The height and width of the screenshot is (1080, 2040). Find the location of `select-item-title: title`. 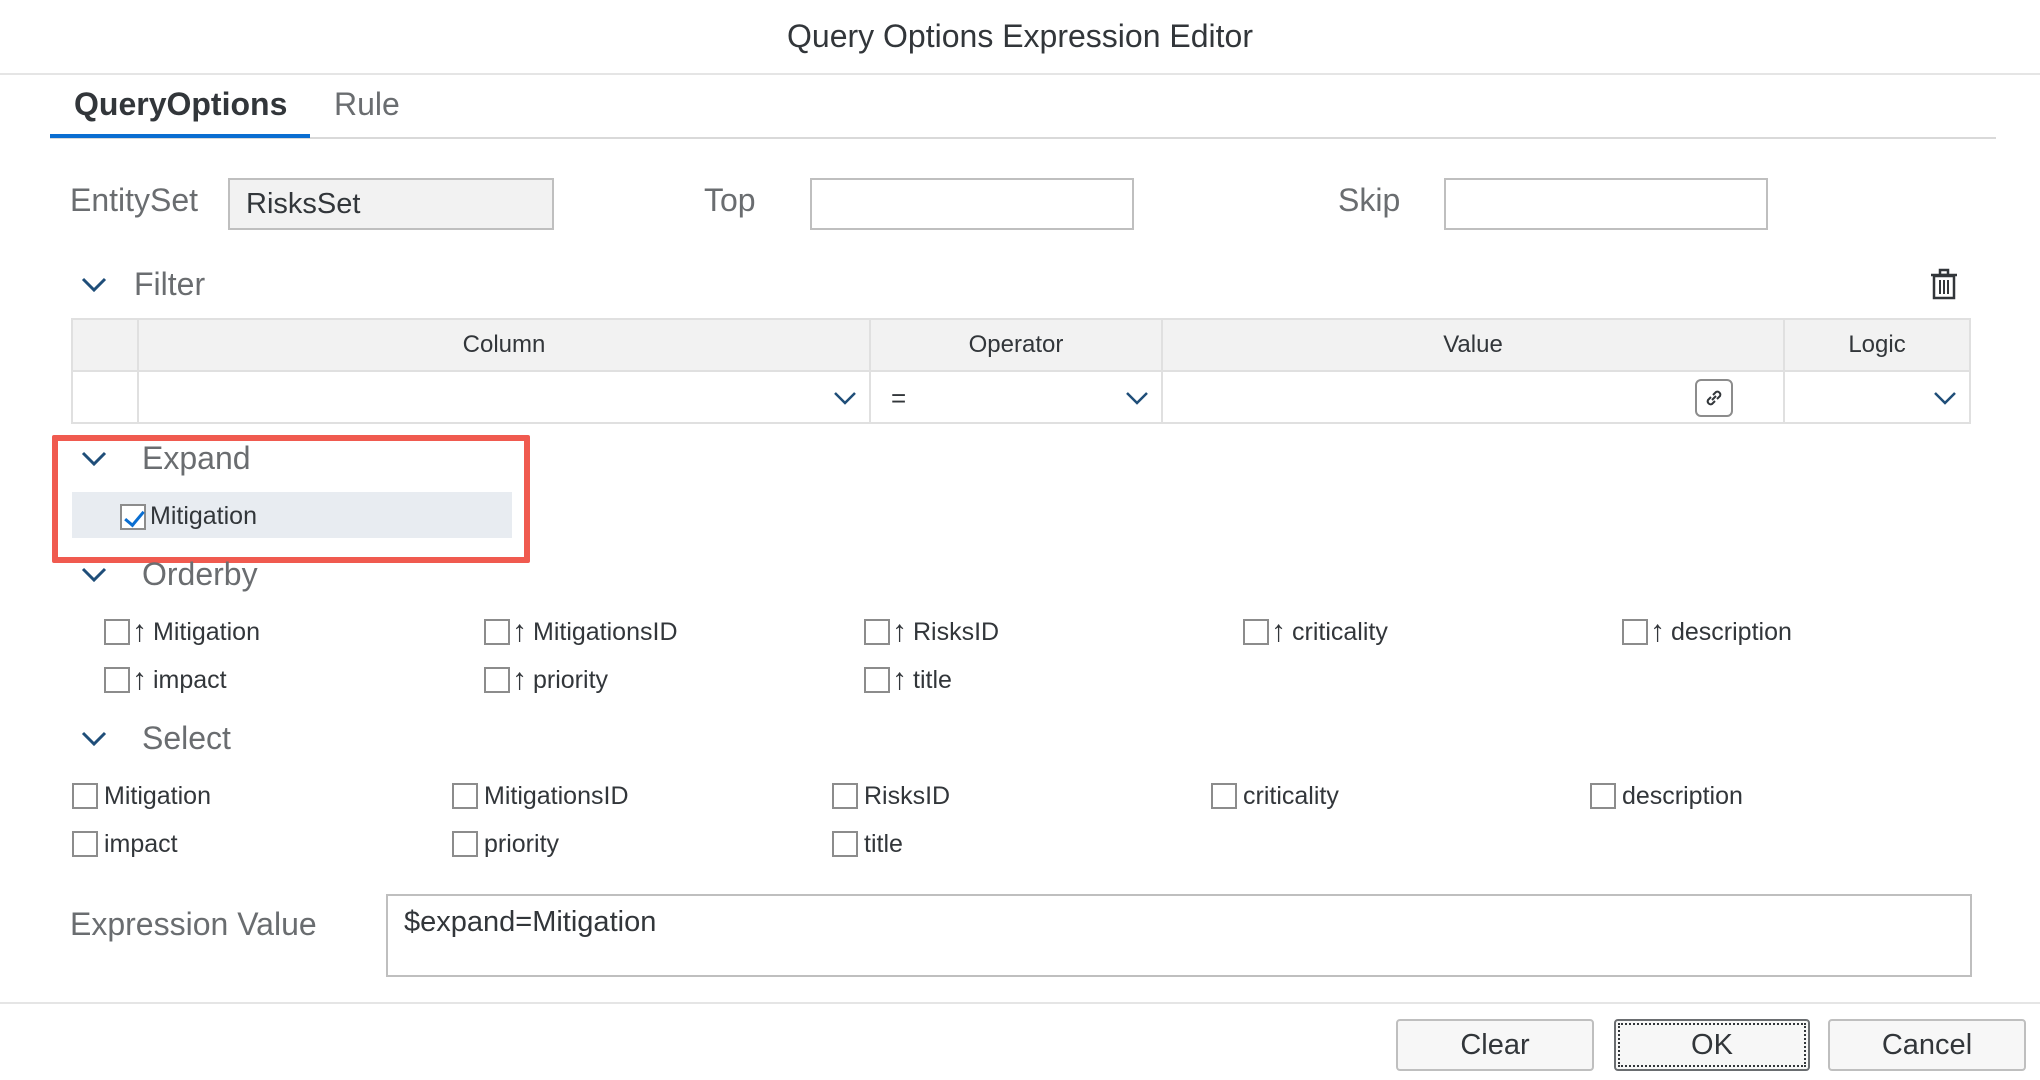

select-item-title: title is located at coordinates (867, 844).